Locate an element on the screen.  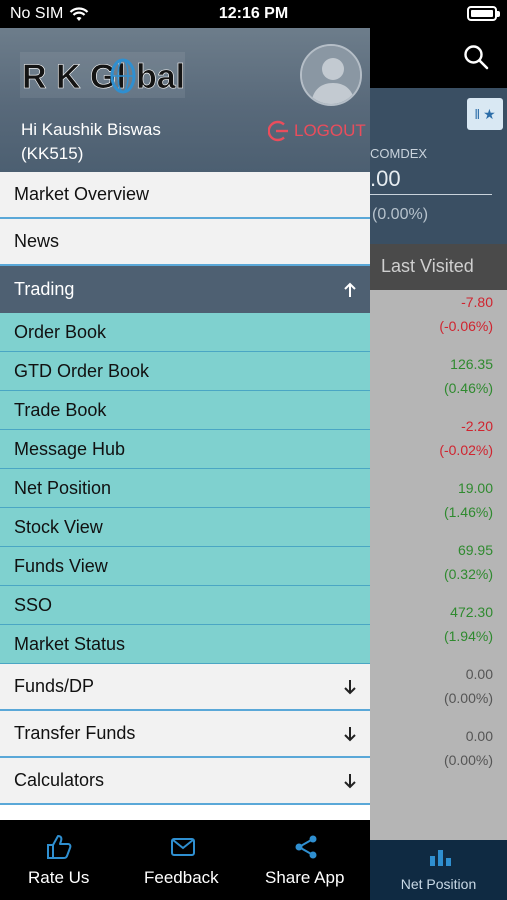
change-value: 69.95 is located at coordinates (475, 550).